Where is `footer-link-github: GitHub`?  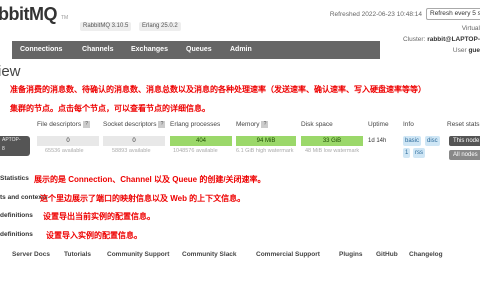
footer-link-github: GitHub is located at coordinates (387, 254).